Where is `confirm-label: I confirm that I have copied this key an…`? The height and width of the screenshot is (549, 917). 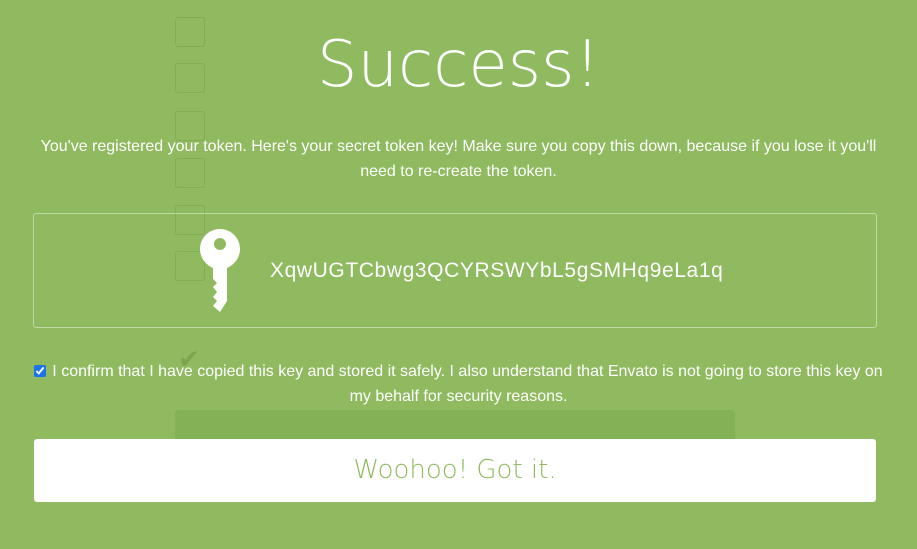
confirm-label: I confirm that I have copied this key an… is located at coordinates (467, 384).